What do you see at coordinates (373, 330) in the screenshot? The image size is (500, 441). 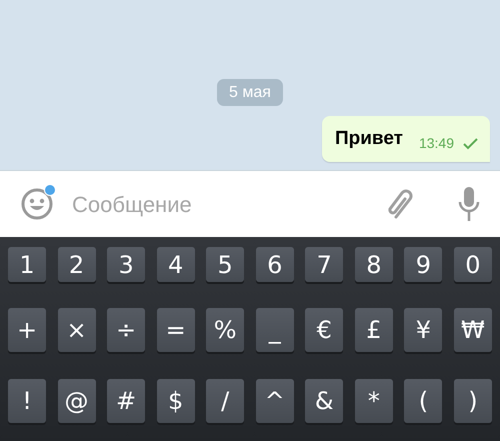 I see `keyboard-key: £` at bounding box center [373, 330].